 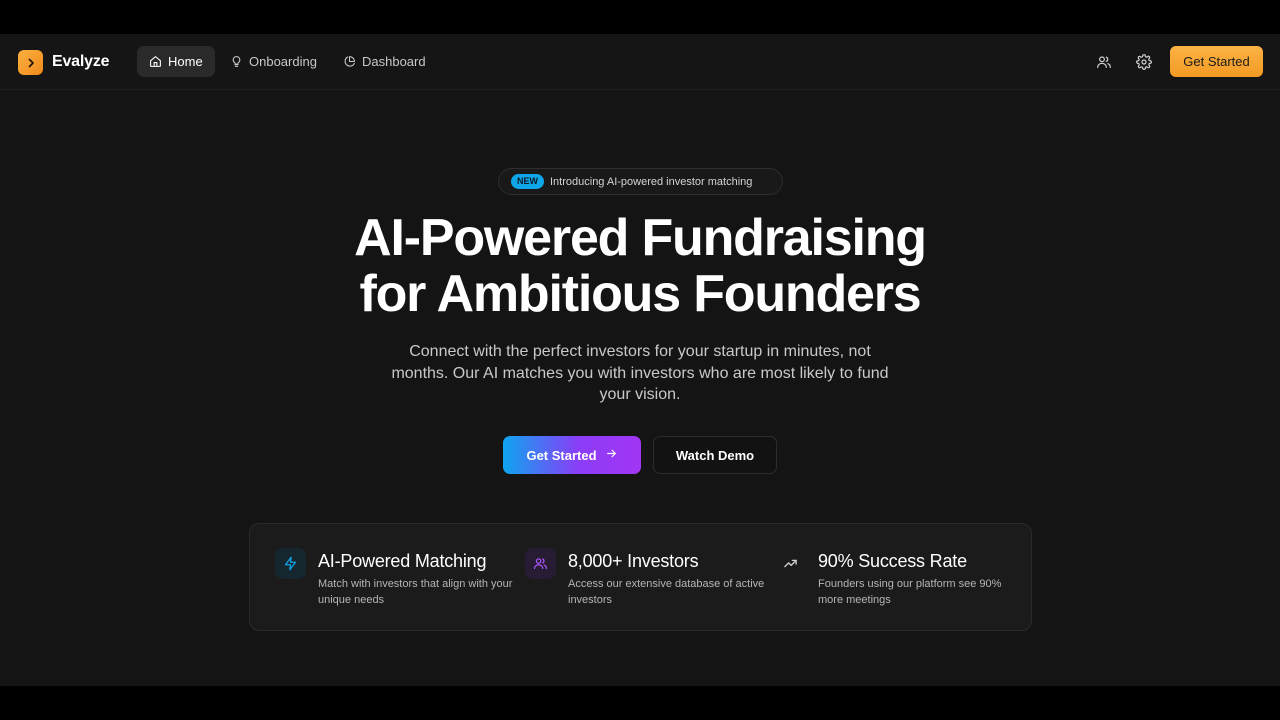 I want to click on get-started-label: Get Started, so click(x=561, y=455).